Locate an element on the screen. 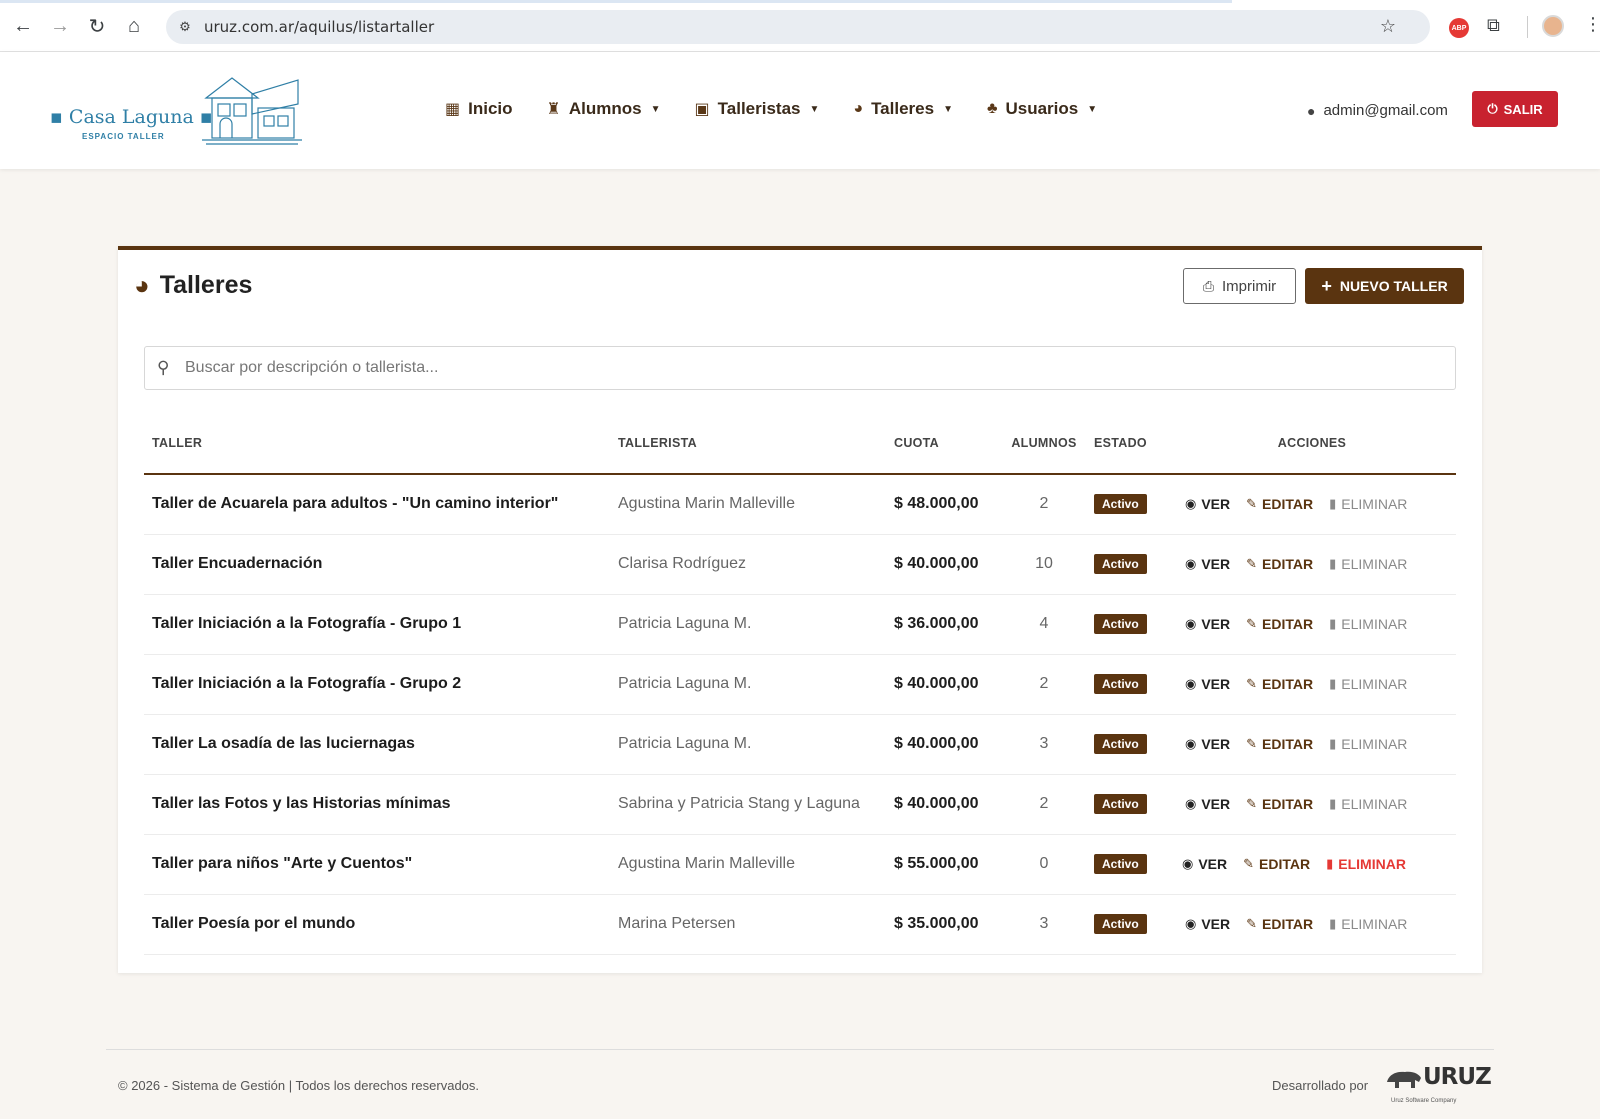  page-title: ◕ Talleres is located at coordinates (193, 285).